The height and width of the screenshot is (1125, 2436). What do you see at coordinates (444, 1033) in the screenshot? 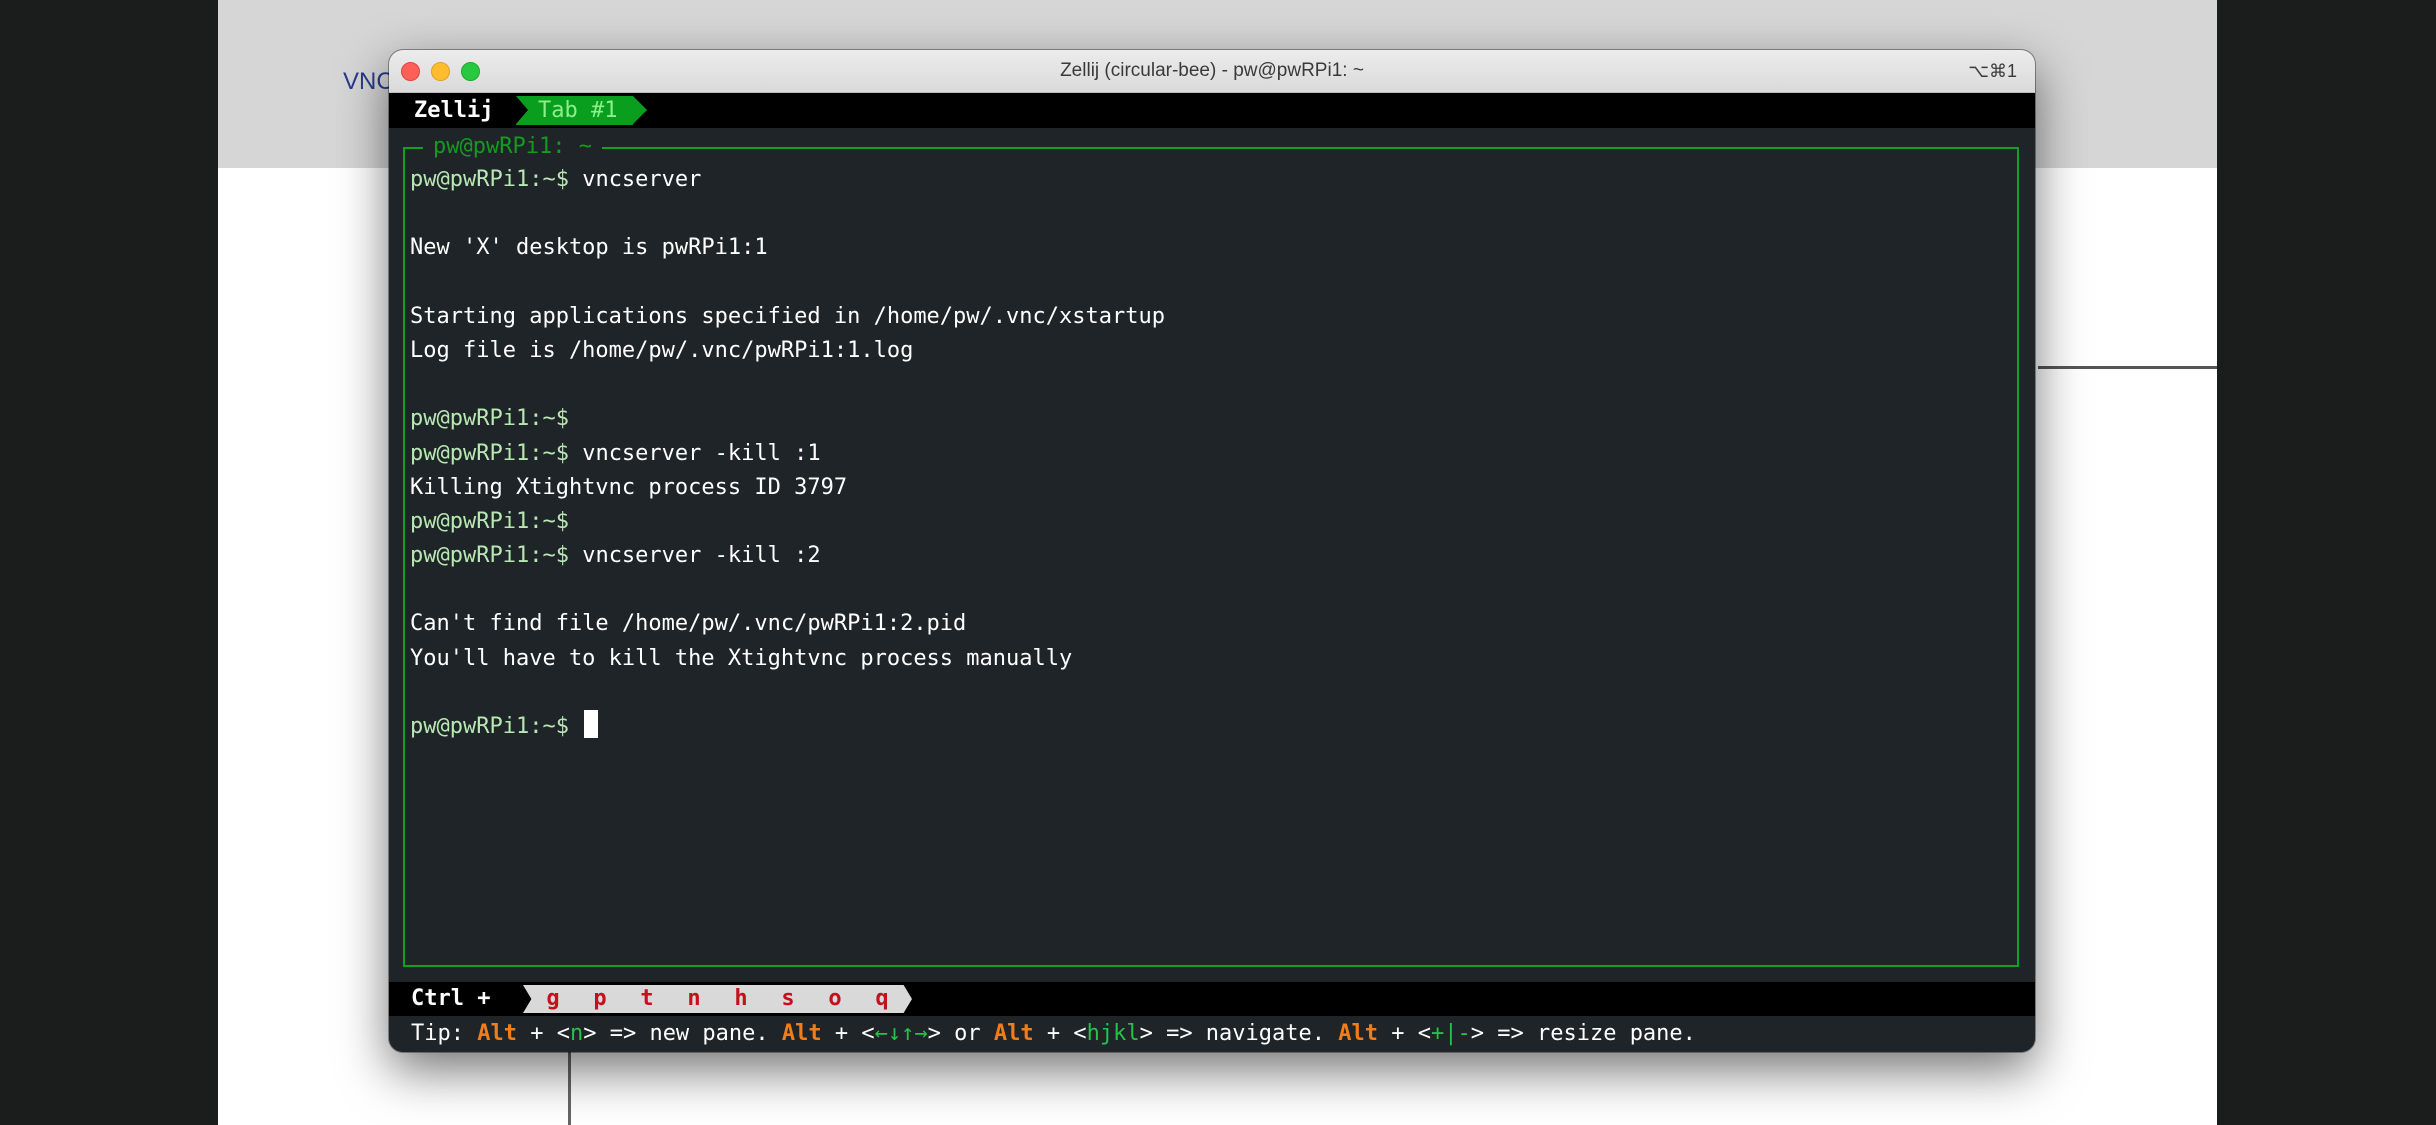
I see `tip-prefix: Tip:` at bounding box center [444, 1033].